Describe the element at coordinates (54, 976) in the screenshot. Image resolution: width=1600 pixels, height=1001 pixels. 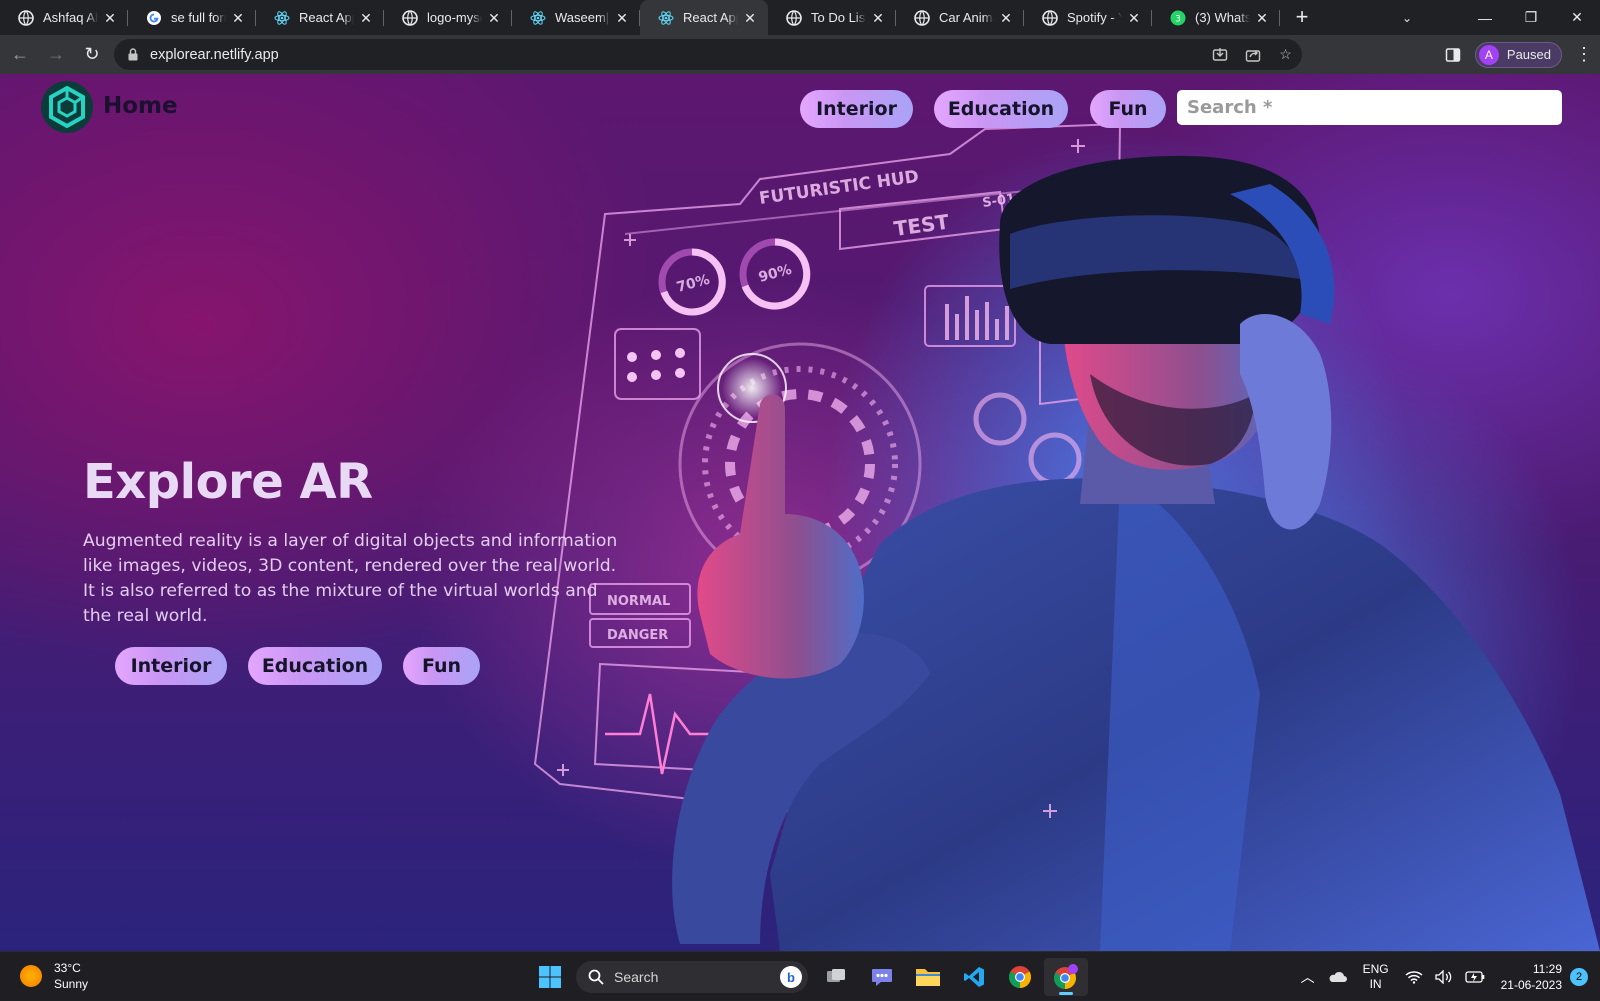
I see `weather-widget: 33°C Sunny` at that location.